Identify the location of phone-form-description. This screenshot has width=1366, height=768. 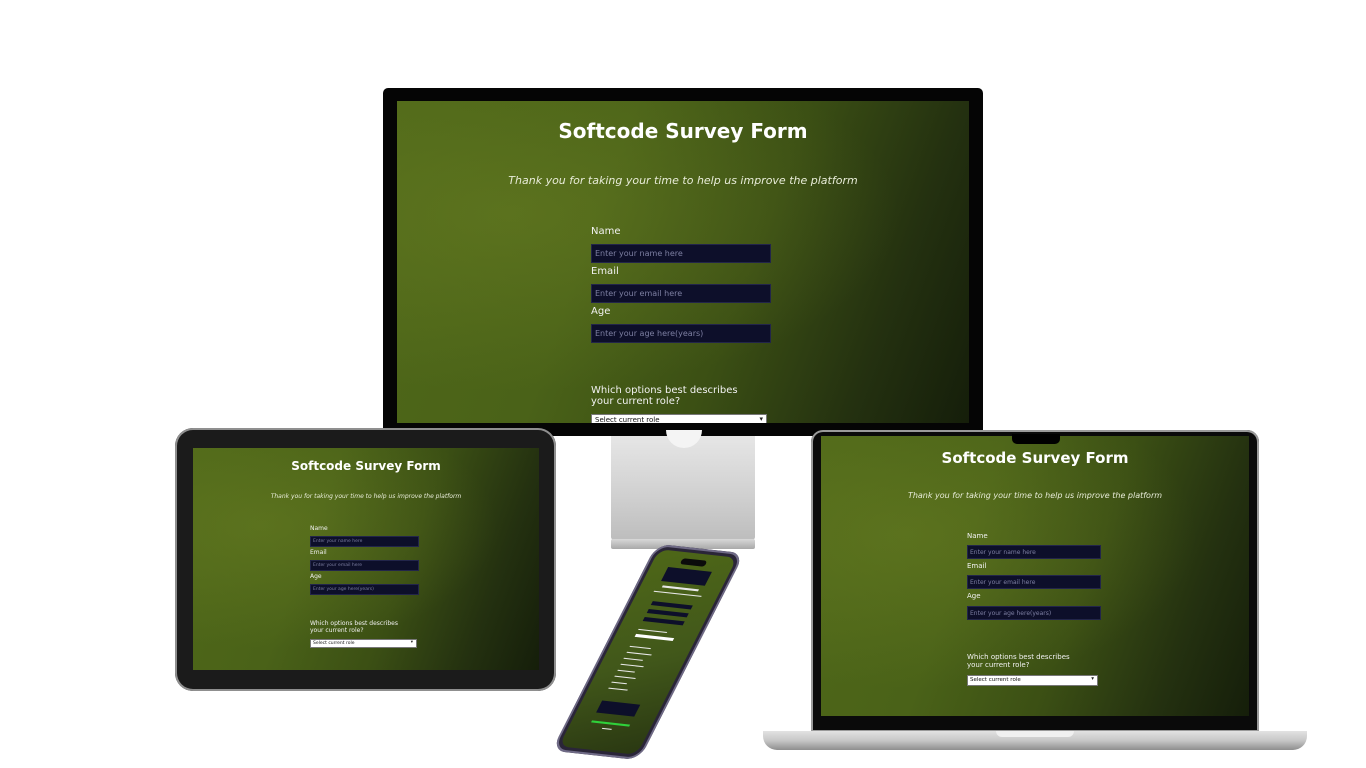
(677, 593).